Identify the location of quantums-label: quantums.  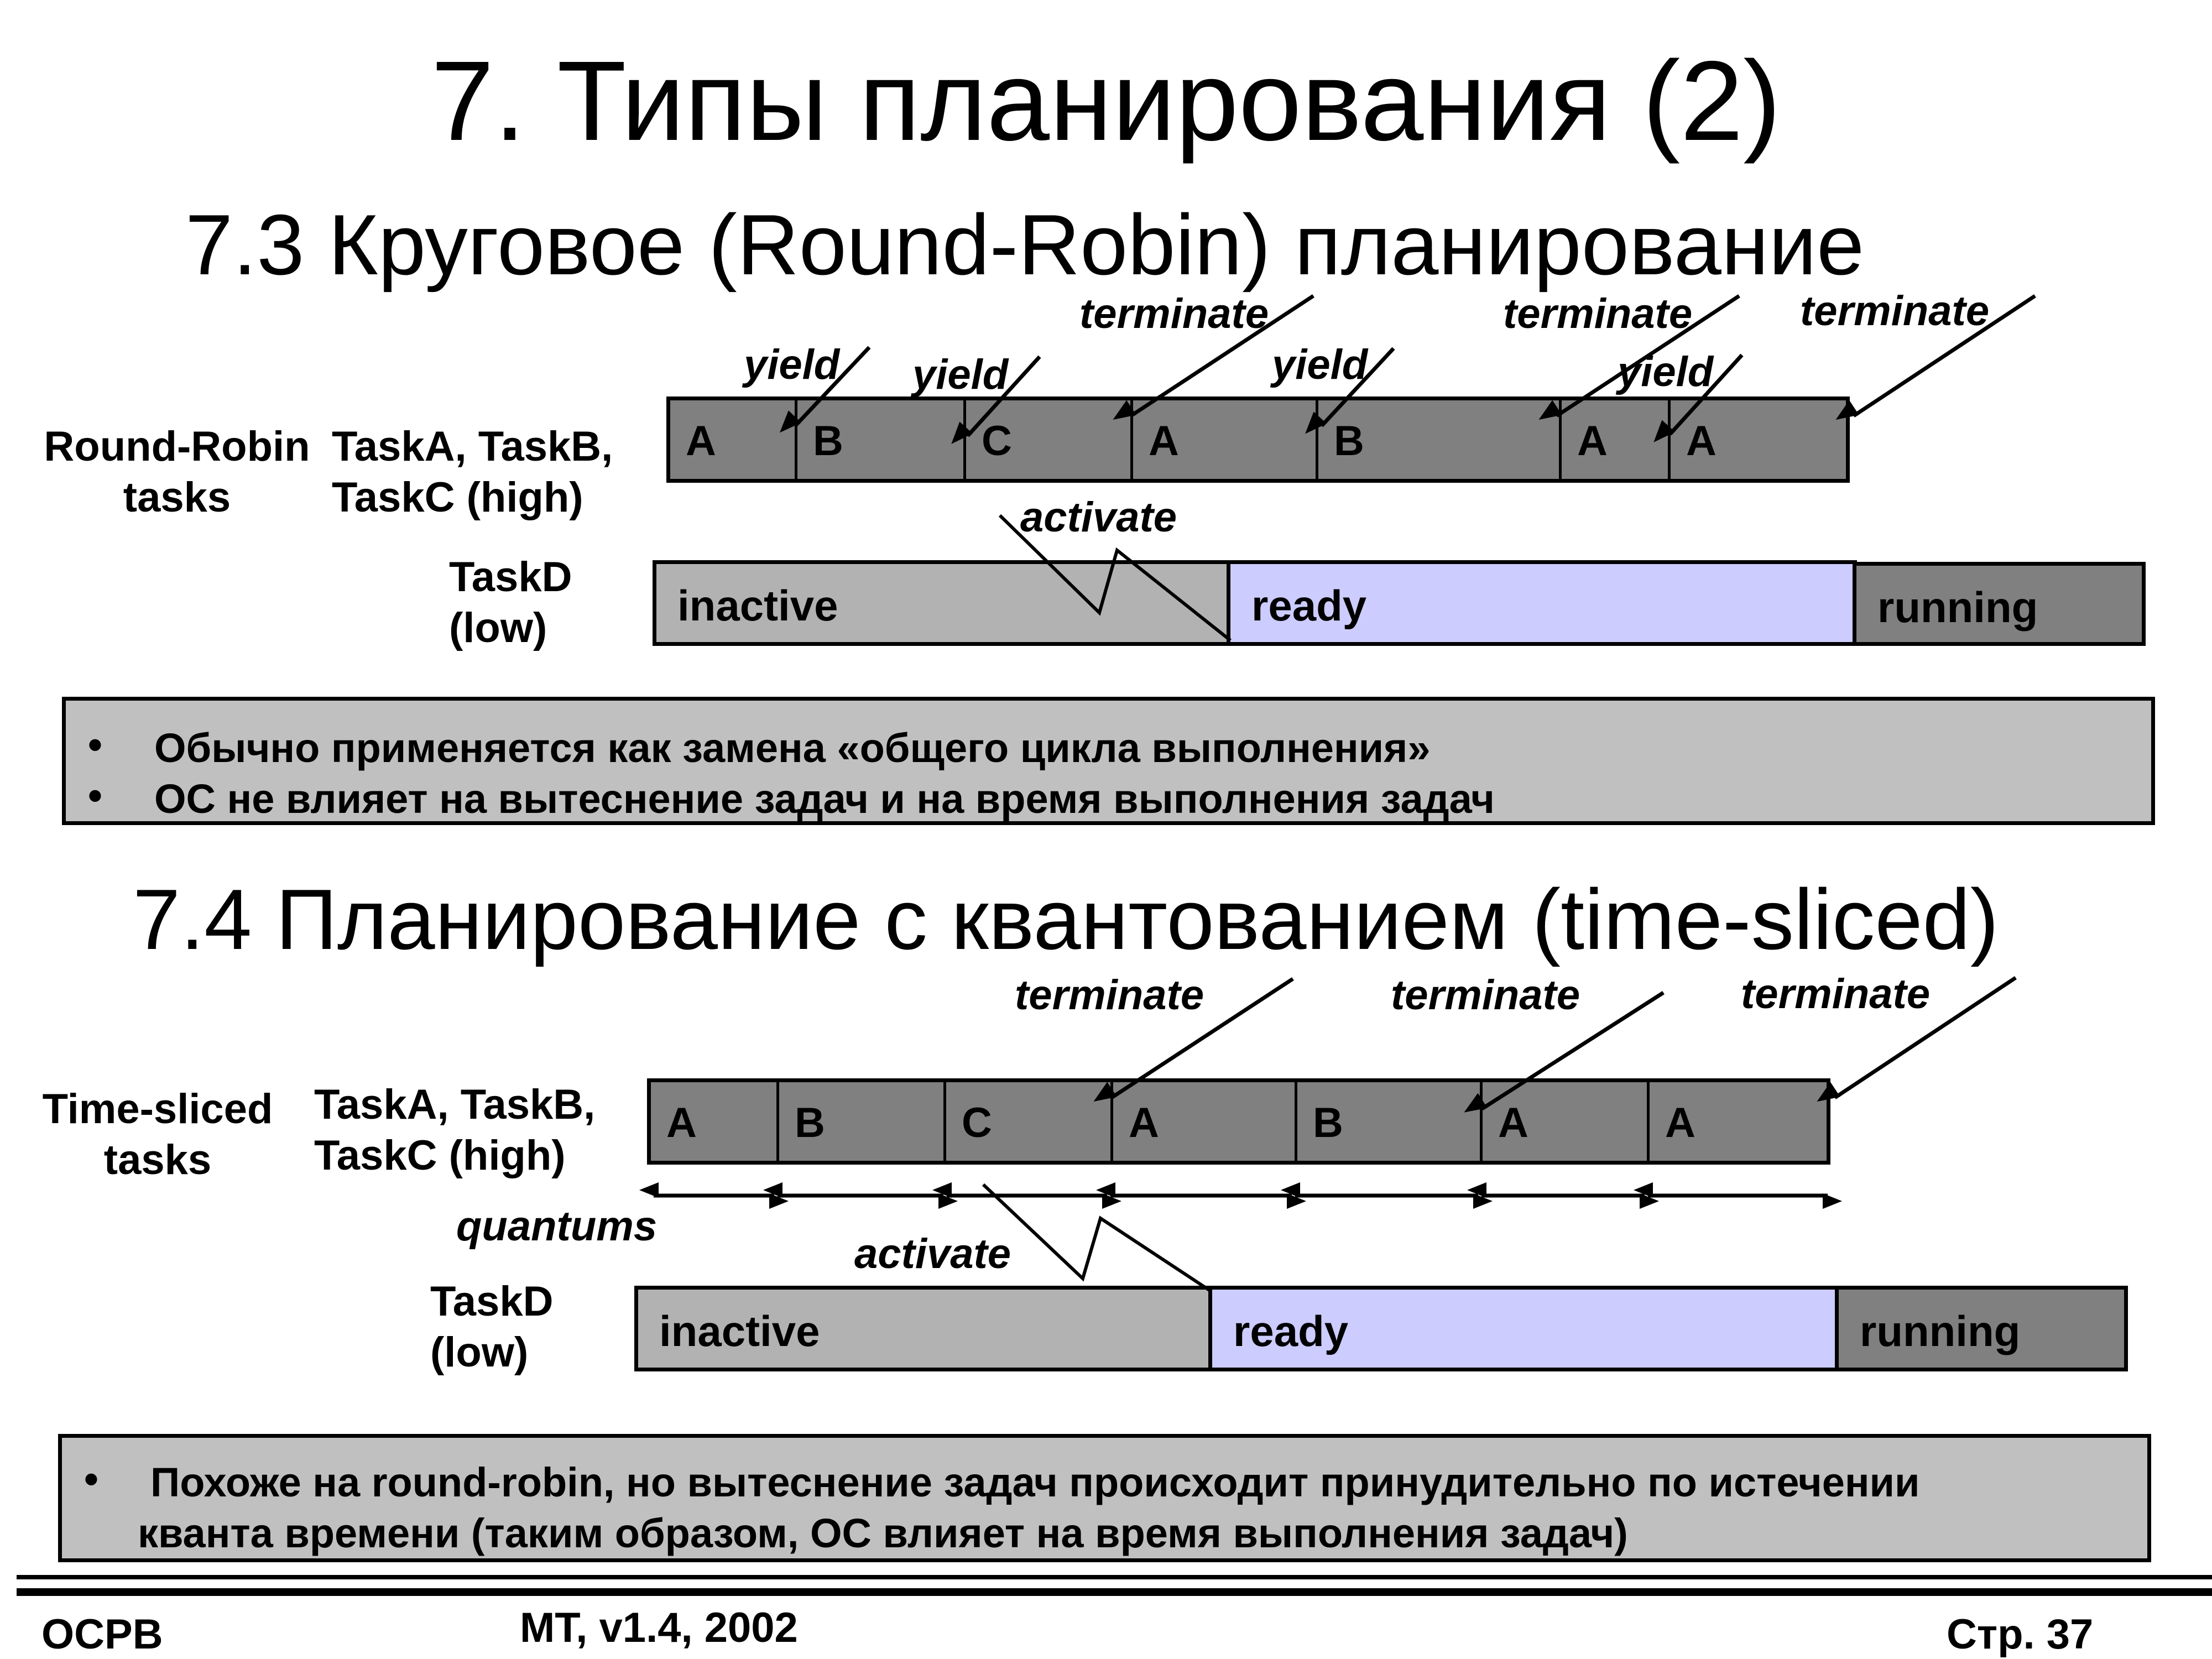
(557, 1227).